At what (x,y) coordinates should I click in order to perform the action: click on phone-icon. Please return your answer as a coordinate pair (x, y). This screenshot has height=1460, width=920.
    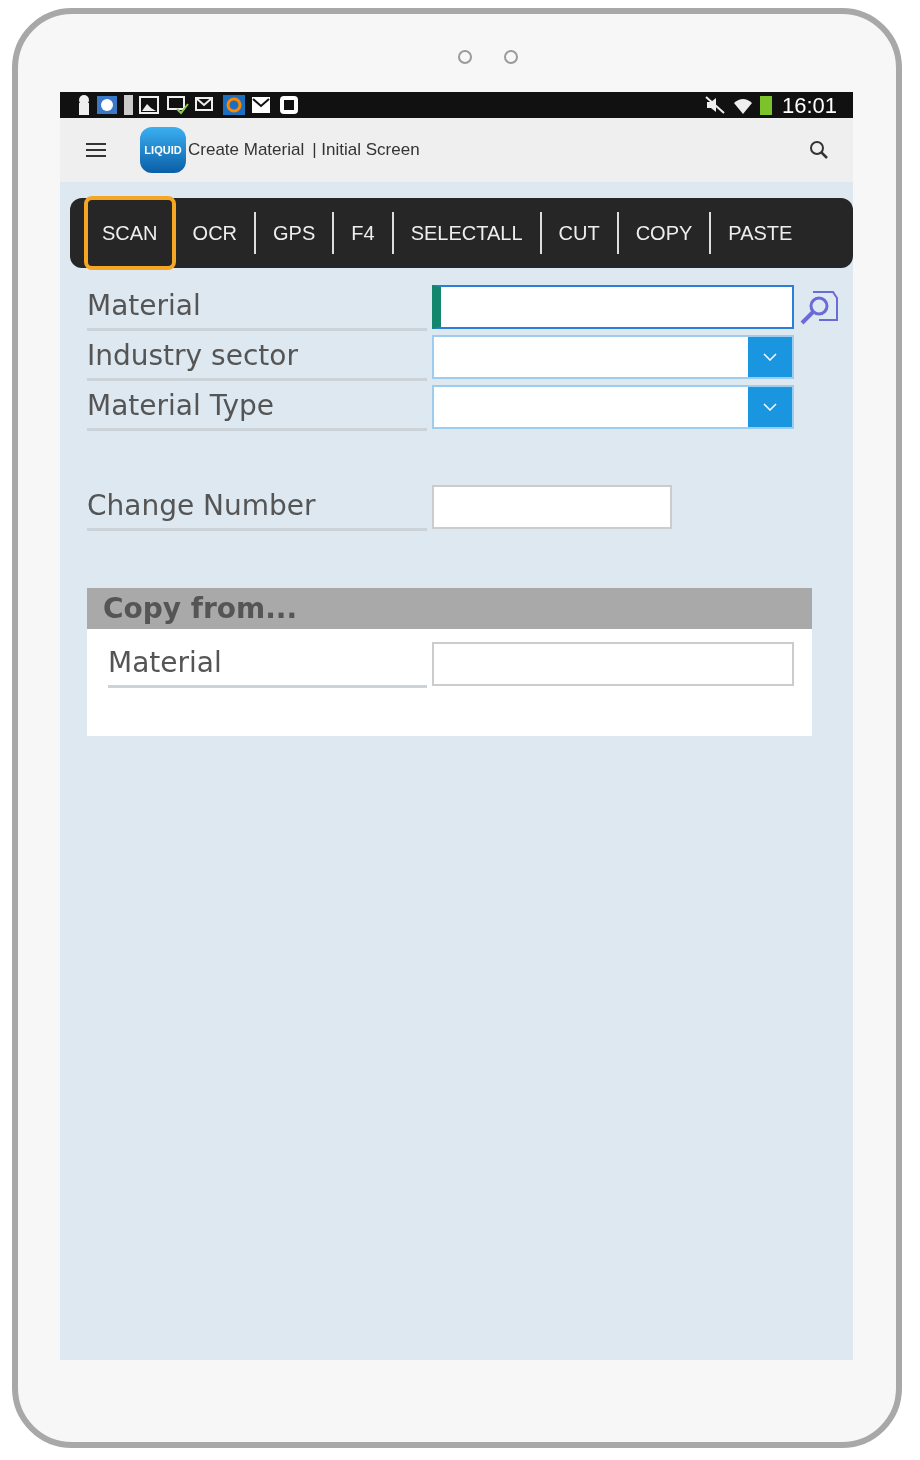
    Looking at the image, I should click on (128, 105).